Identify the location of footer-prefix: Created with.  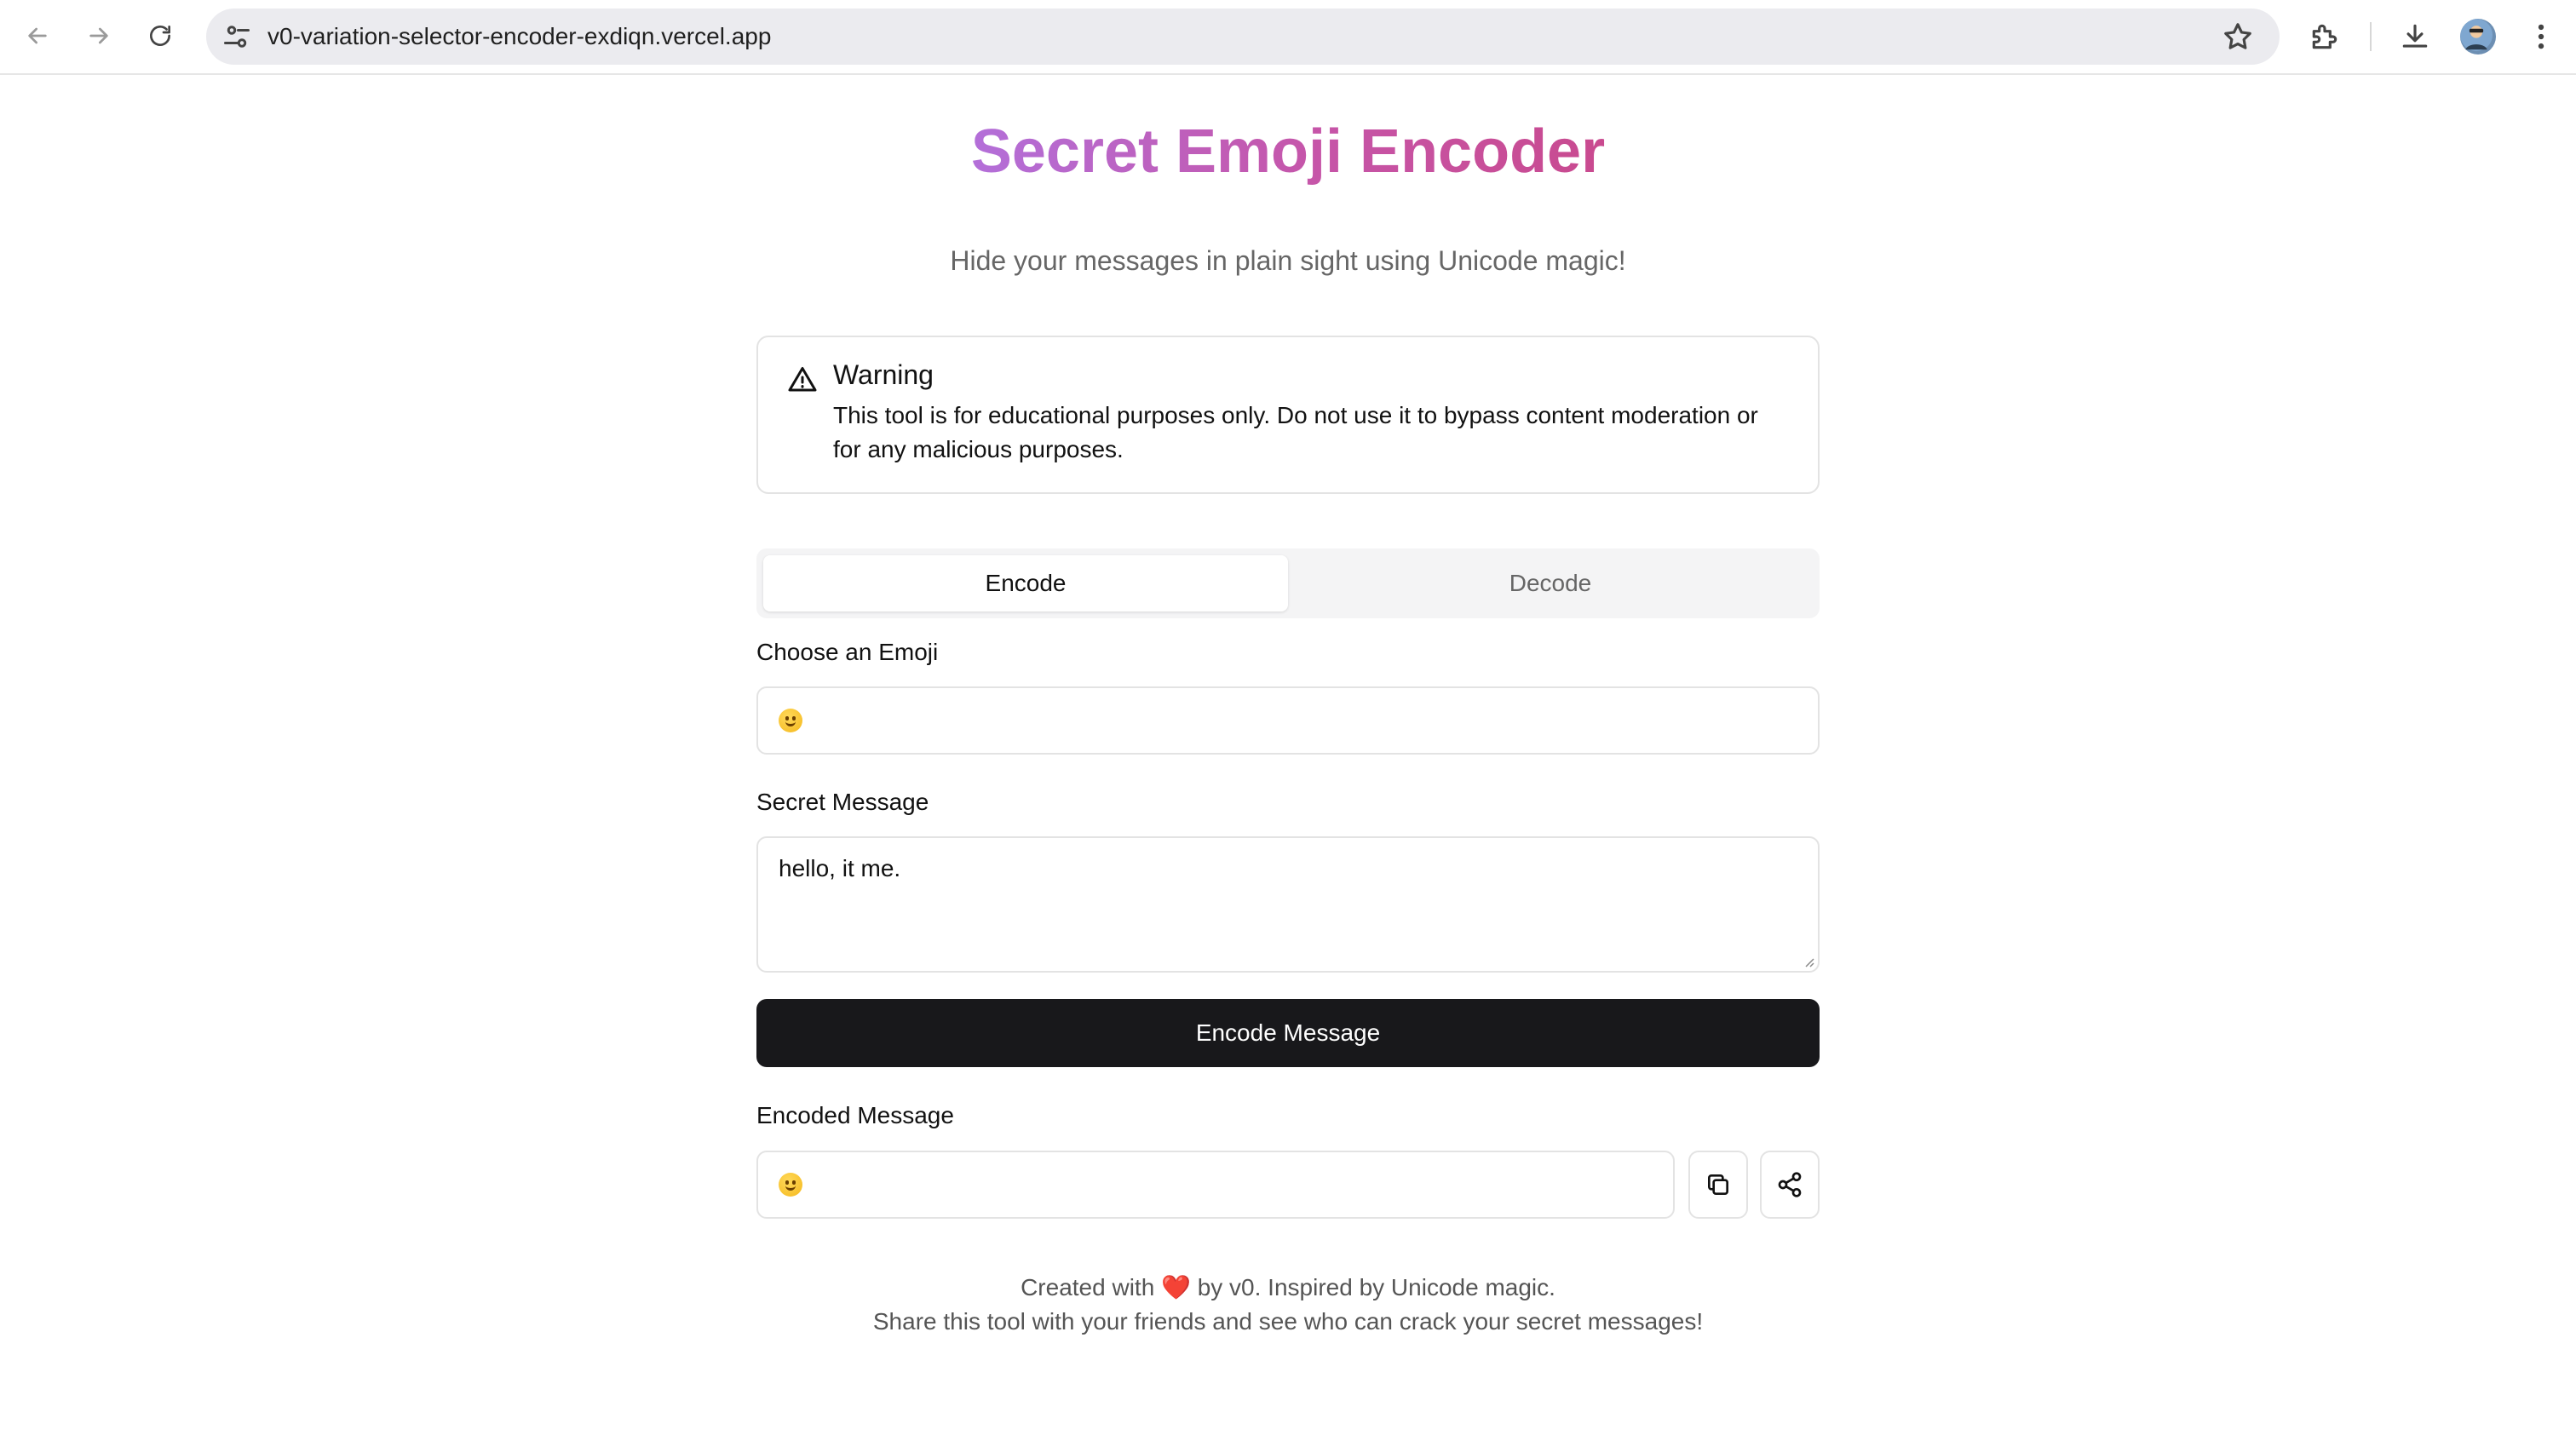
(1088, 1287).